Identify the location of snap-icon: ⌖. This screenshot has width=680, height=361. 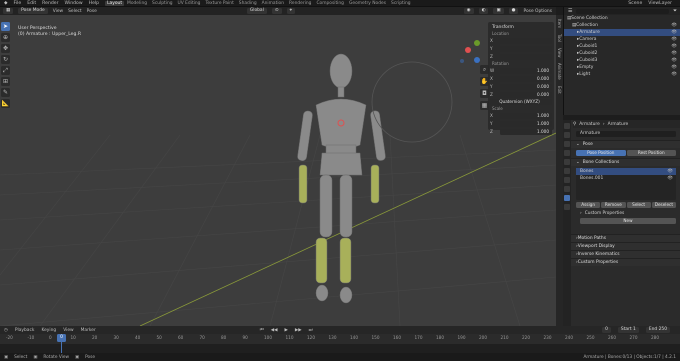
(291, 11).